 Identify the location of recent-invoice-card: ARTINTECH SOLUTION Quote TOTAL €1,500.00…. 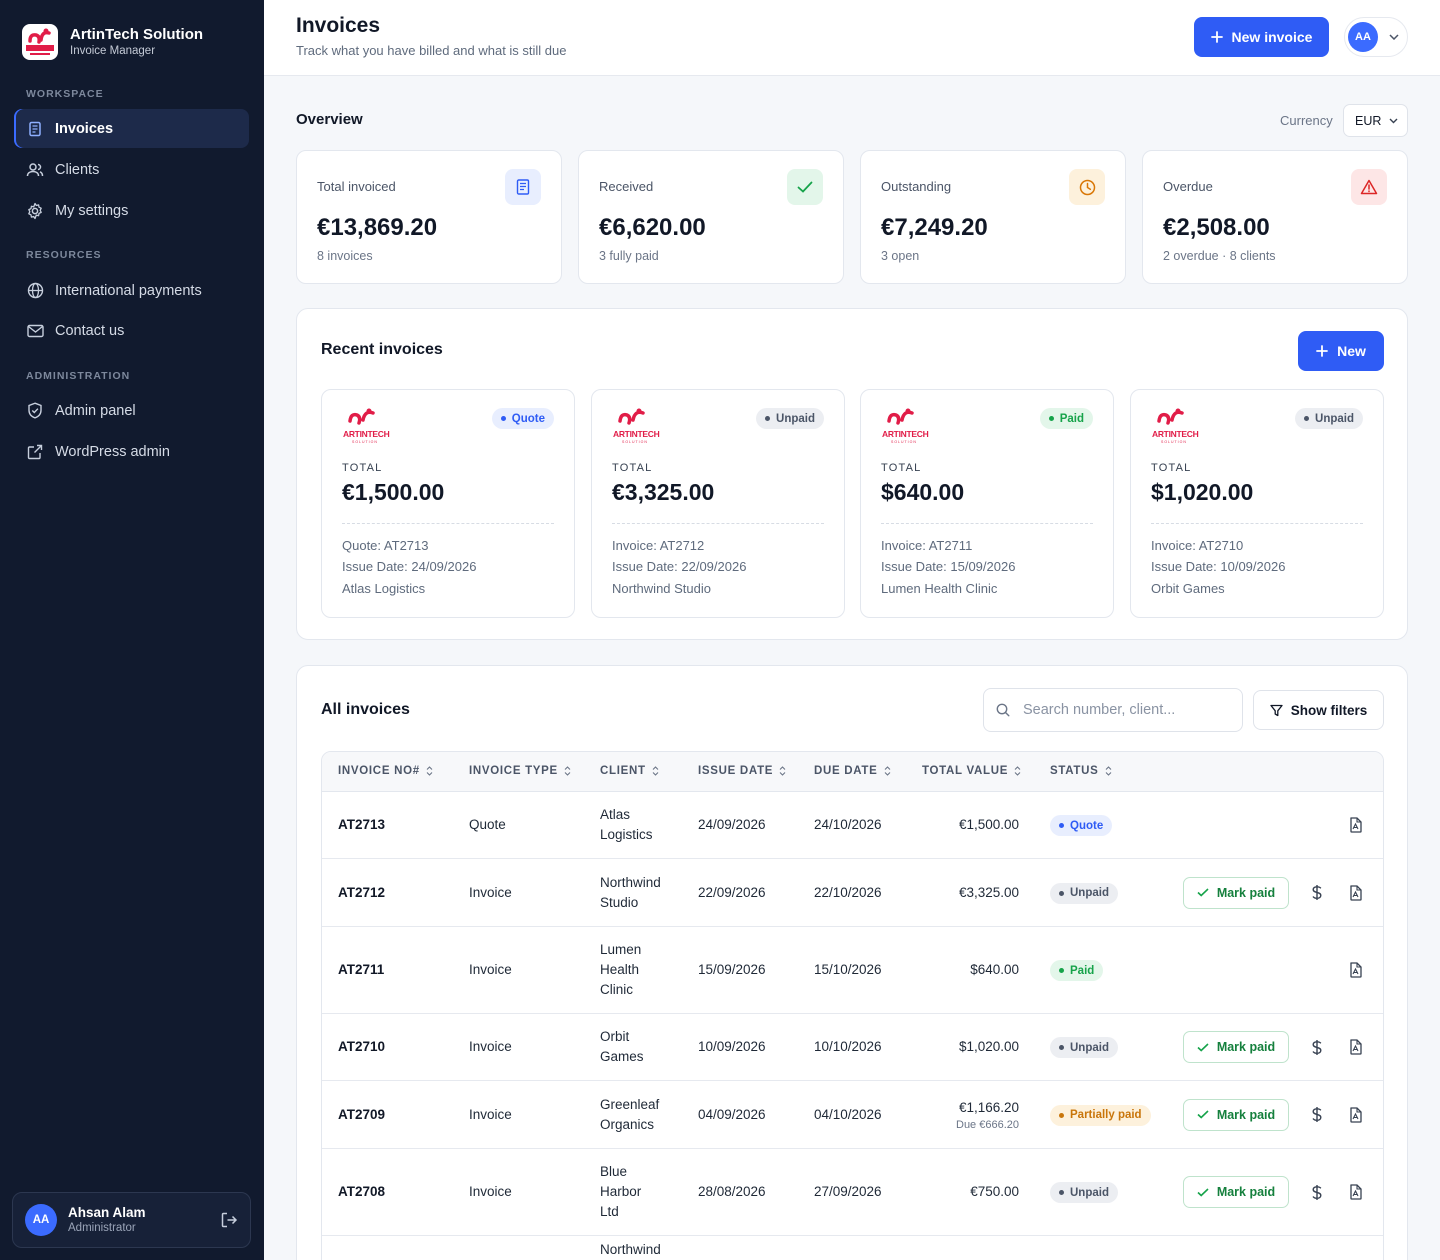
(448, 503).